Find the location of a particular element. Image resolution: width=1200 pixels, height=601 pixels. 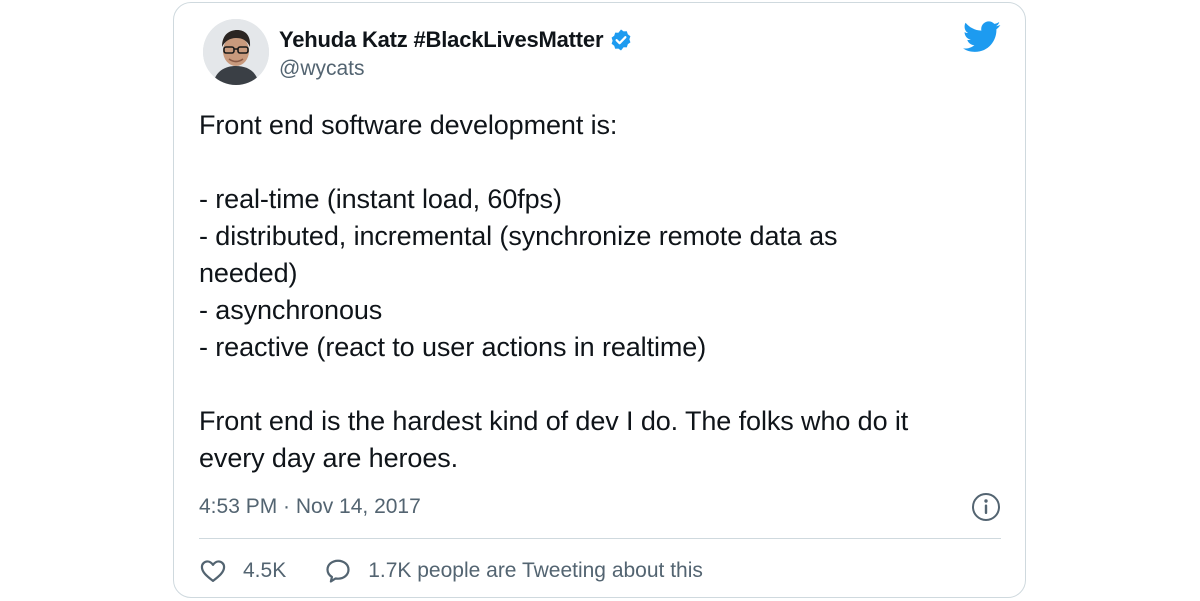

conversation-link: 1.7K people are Tweeting about this is located at coordinates (513, 571).